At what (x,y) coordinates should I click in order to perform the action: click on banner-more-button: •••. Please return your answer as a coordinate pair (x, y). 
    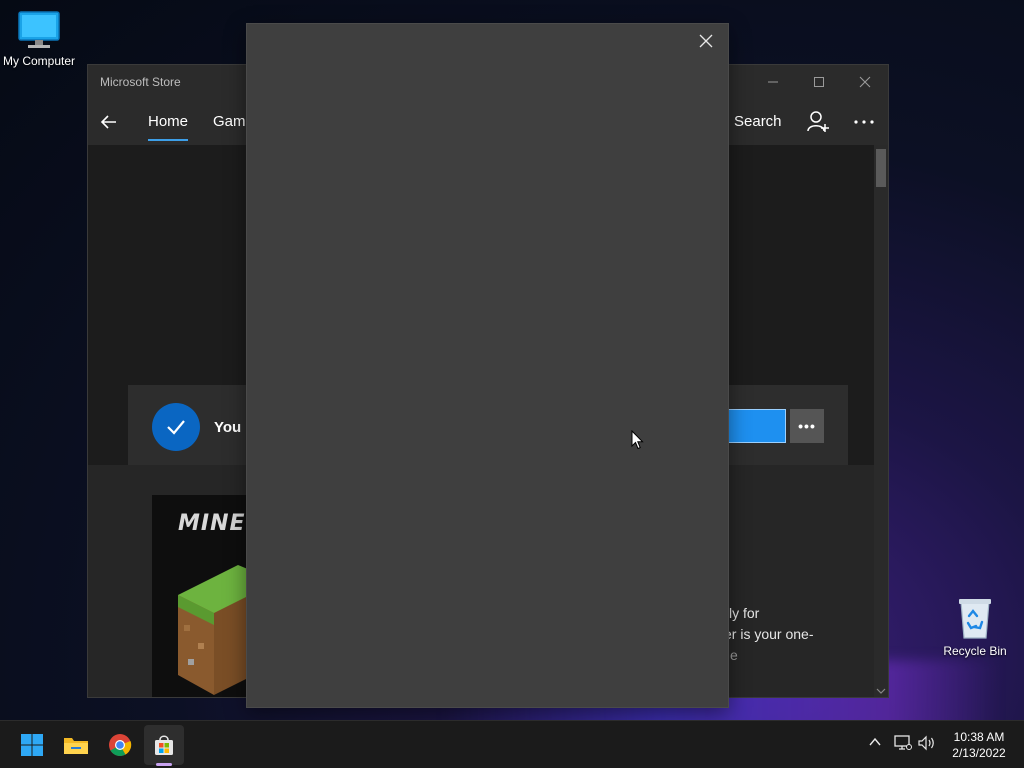
    Looking at the image, I should click on (807, 426).